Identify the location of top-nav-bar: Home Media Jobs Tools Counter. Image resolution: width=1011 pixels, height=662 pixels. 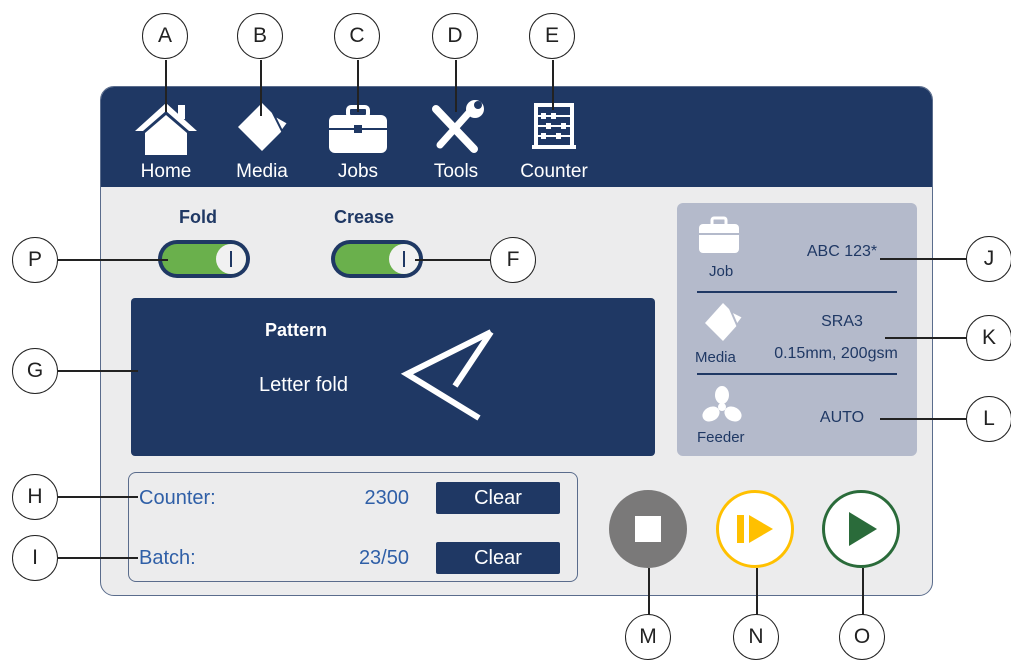
(516, 137).